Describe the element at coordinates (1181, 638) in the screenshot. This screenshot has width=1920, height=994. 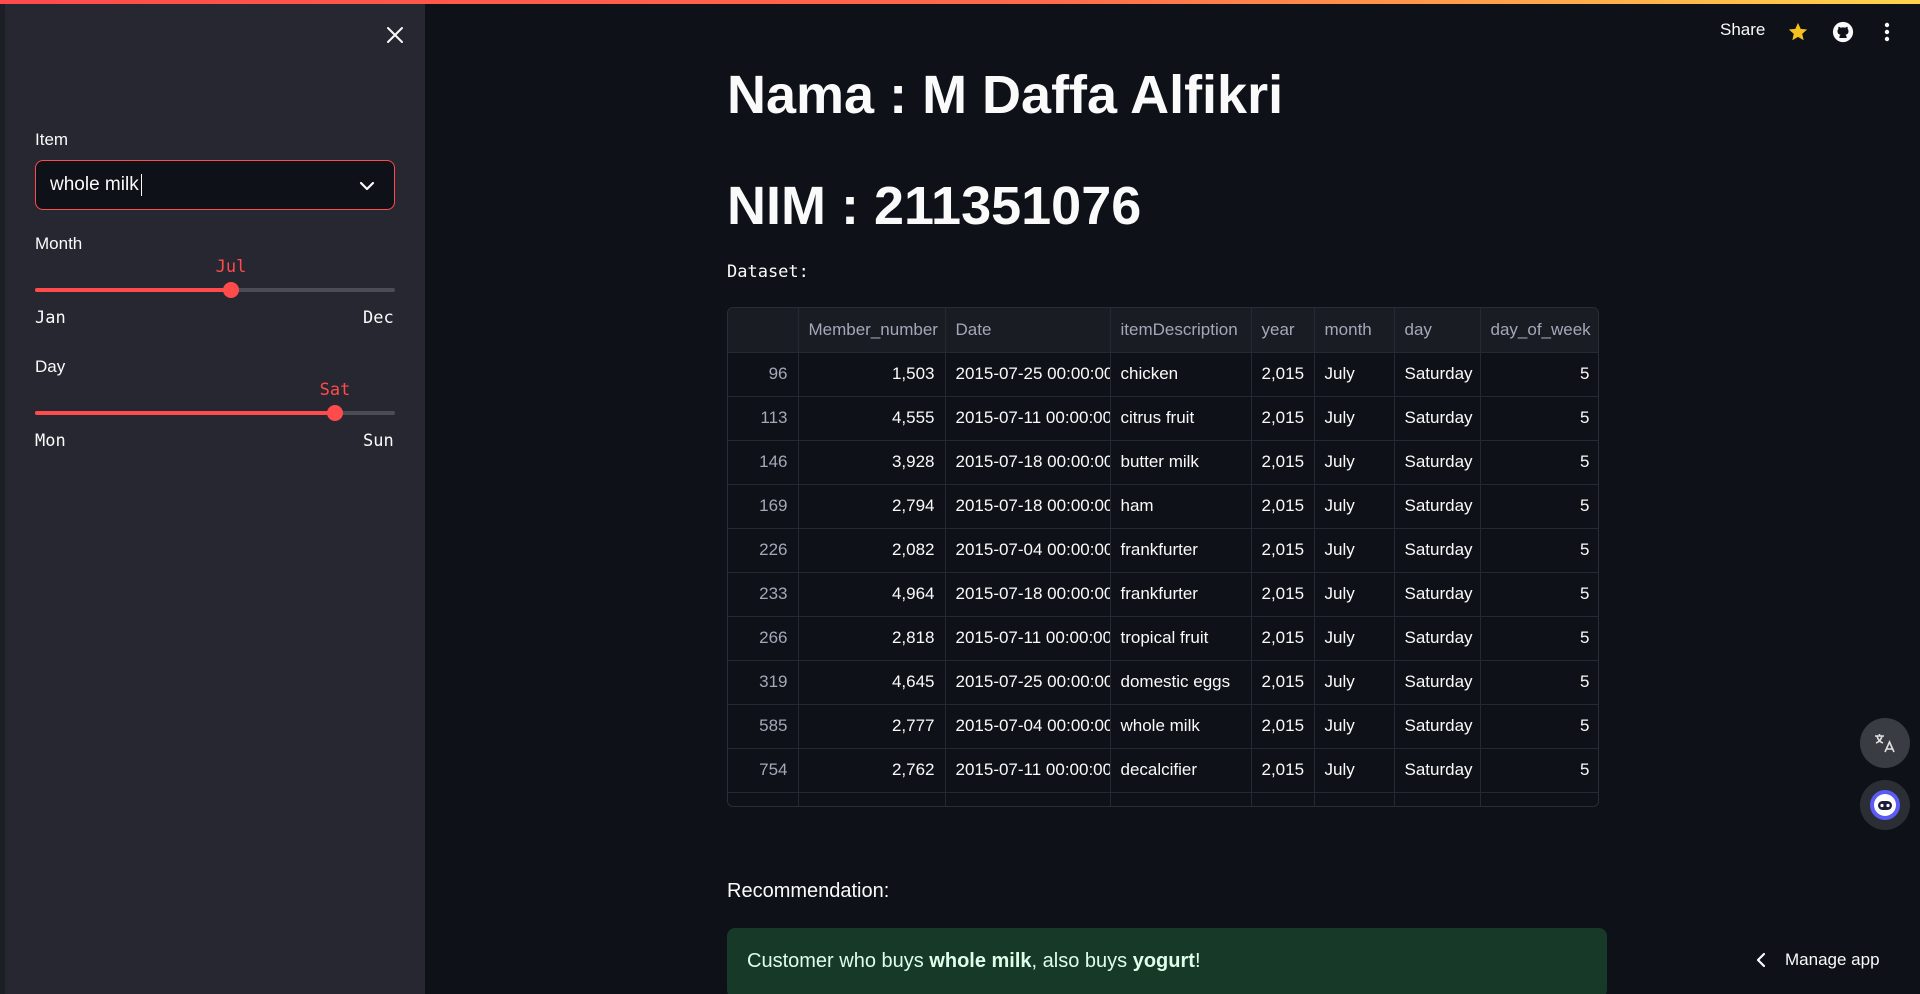
I see `table-cell: tropical fruit` at that location.